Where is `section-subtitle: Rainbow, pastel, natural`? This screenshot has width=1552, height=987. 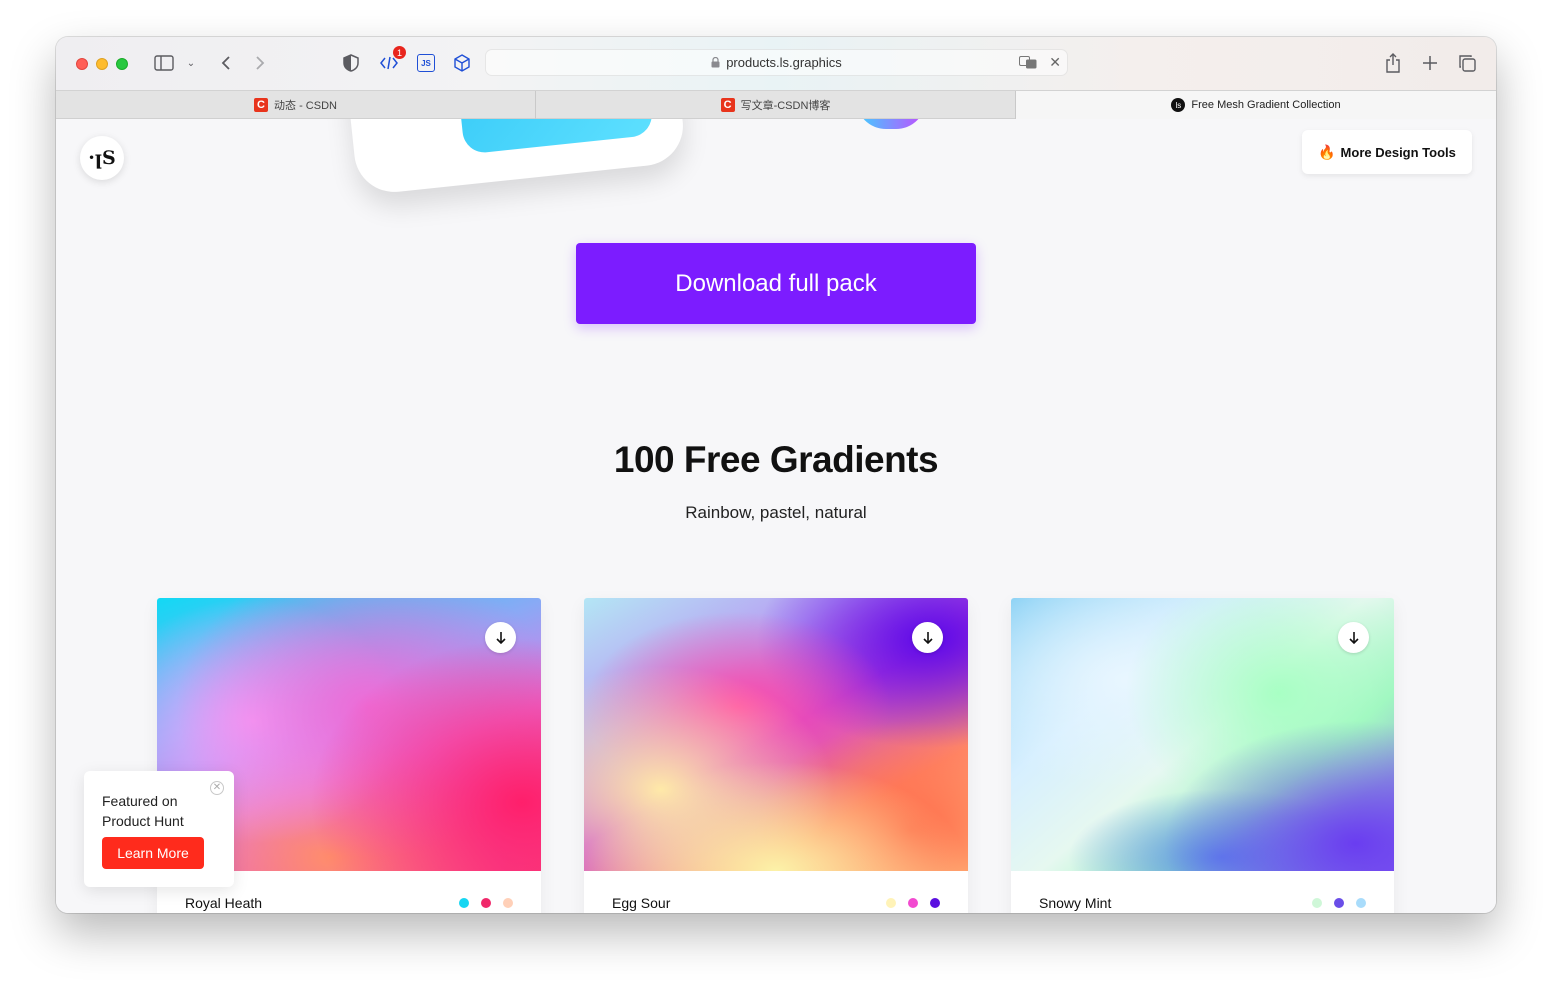 section-subtitle: Rainbow, pastel, natural is located at coordinates (776, 512).